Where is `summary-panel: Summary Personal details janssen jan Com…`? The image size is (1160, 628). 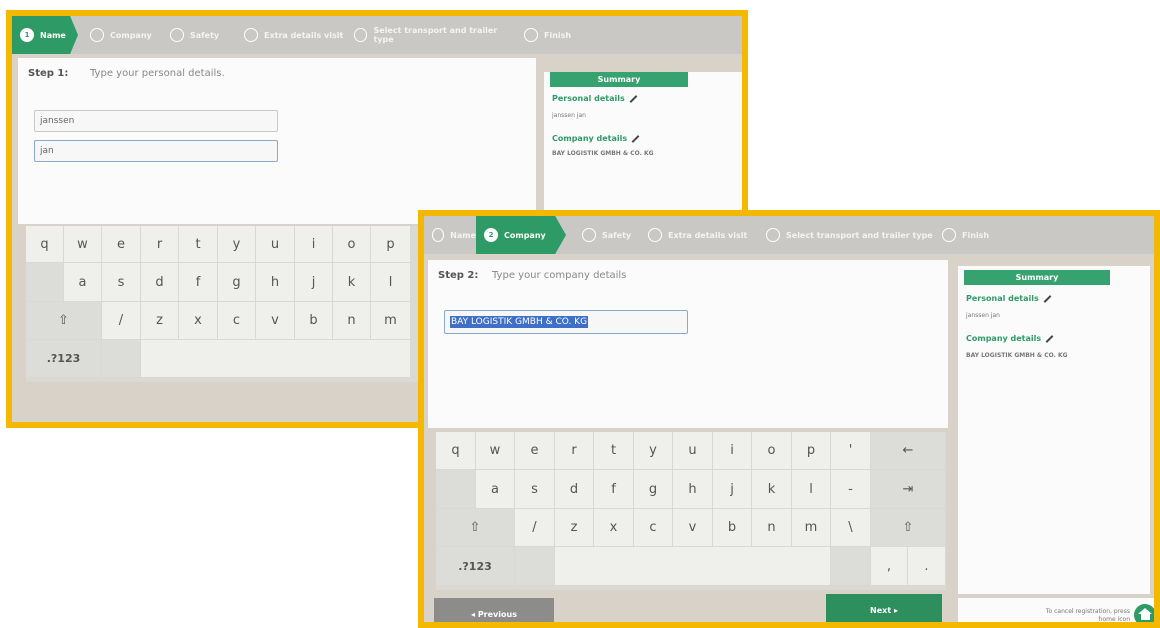 summary-panel: Summary Personal details janssen jan Com… is located at coordinates (643, 147).